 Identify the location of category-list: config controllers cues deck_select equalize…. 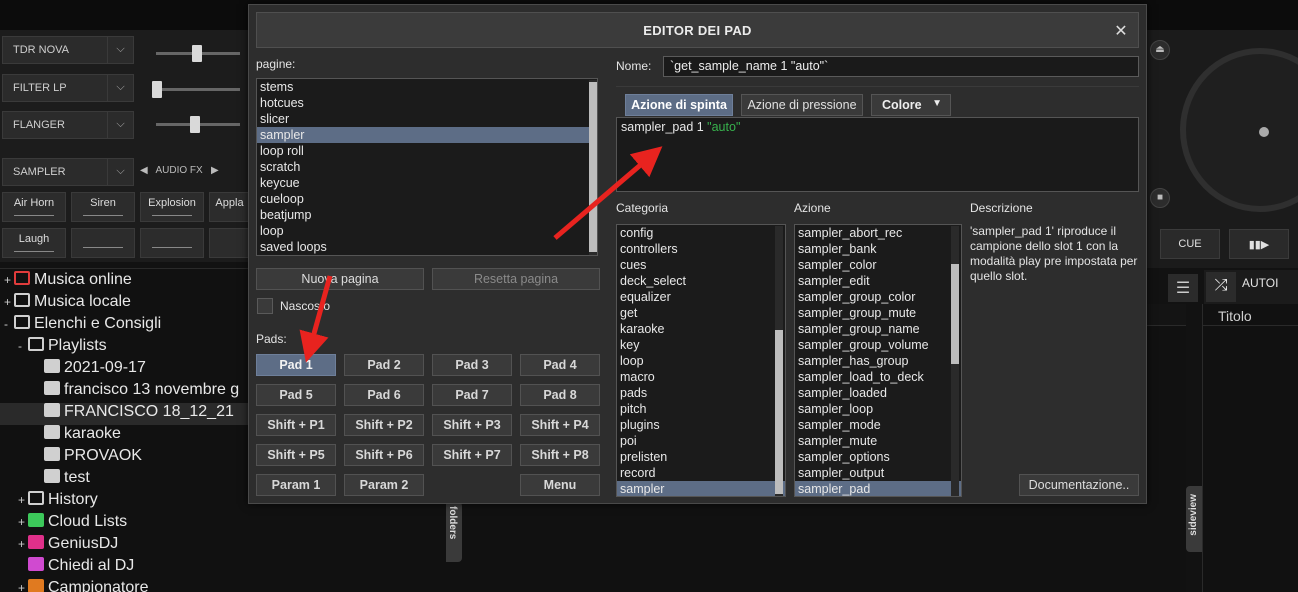
(701, 360).